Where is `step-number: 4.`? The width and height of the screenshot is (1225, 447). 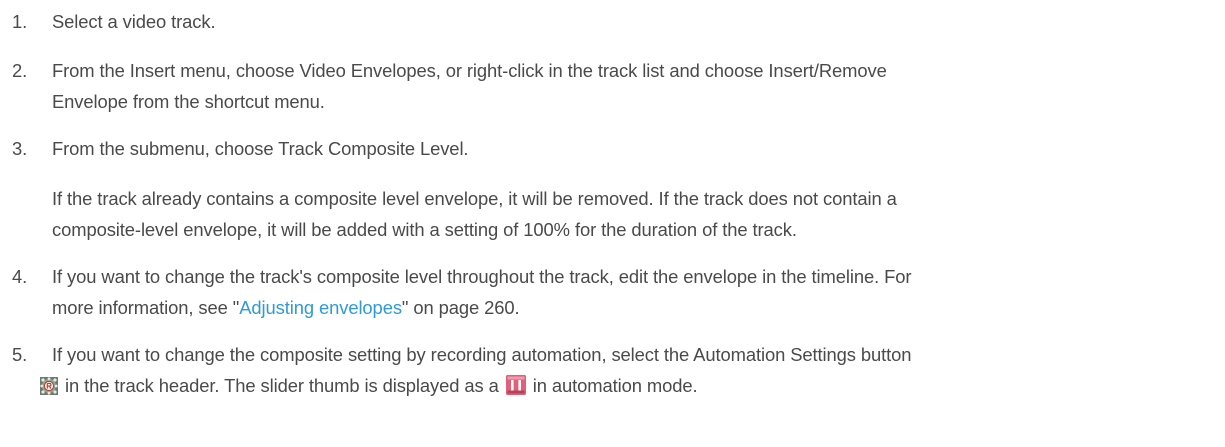 step-number: 4. is located at coordinates (20, 276).